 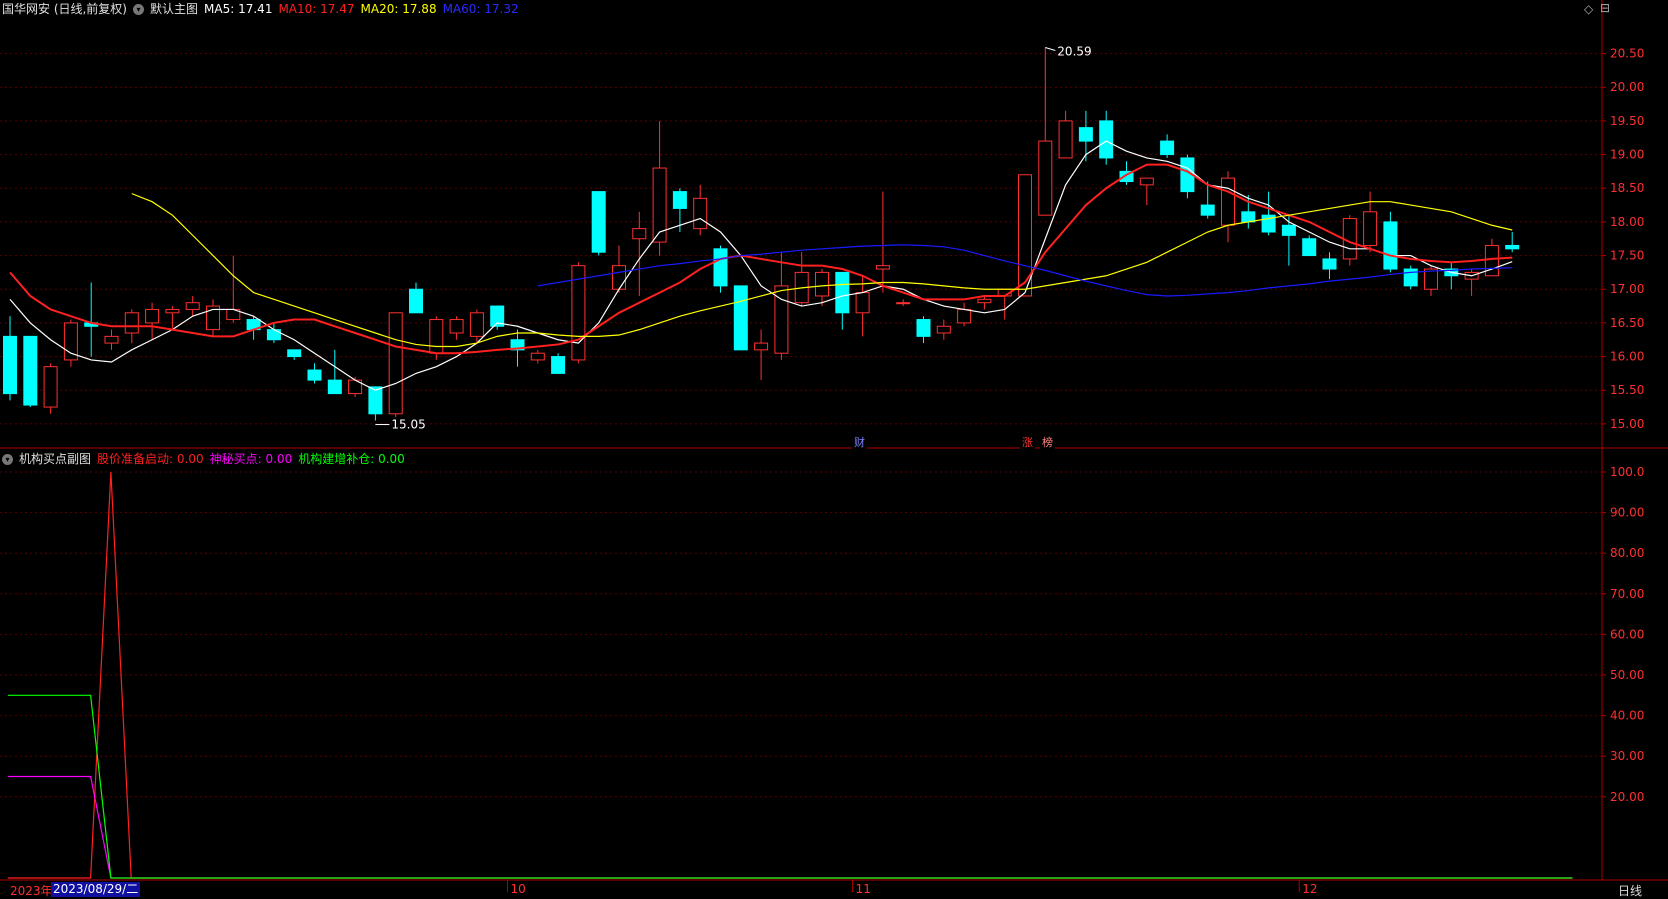 What do you see at coordinates (1630, 890) in the screenshot?
I see `period-button: 日线` at bounding box center [1630, 890].